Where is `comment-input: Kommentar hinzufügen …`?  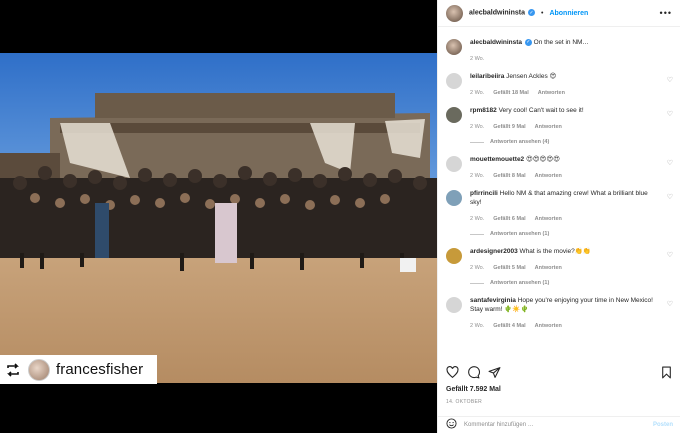 comment-input: Kommentar hinzufügen … is located at coordinates (555, 425).